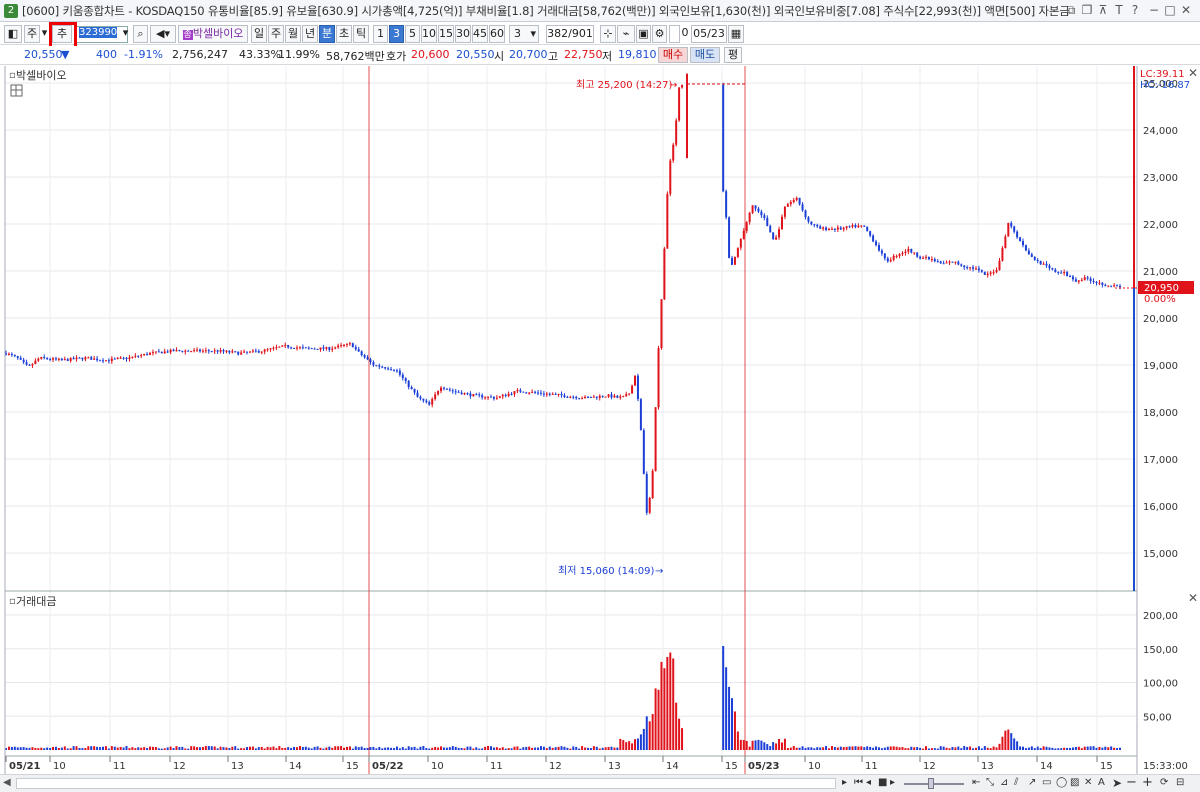 The height and width of the screenshot is (792, 1200). What do you see at coordinates (1032, 782) in the screenshot?
I see `arrow-tool-icon: ↗` at bounding box center [1032, 782].